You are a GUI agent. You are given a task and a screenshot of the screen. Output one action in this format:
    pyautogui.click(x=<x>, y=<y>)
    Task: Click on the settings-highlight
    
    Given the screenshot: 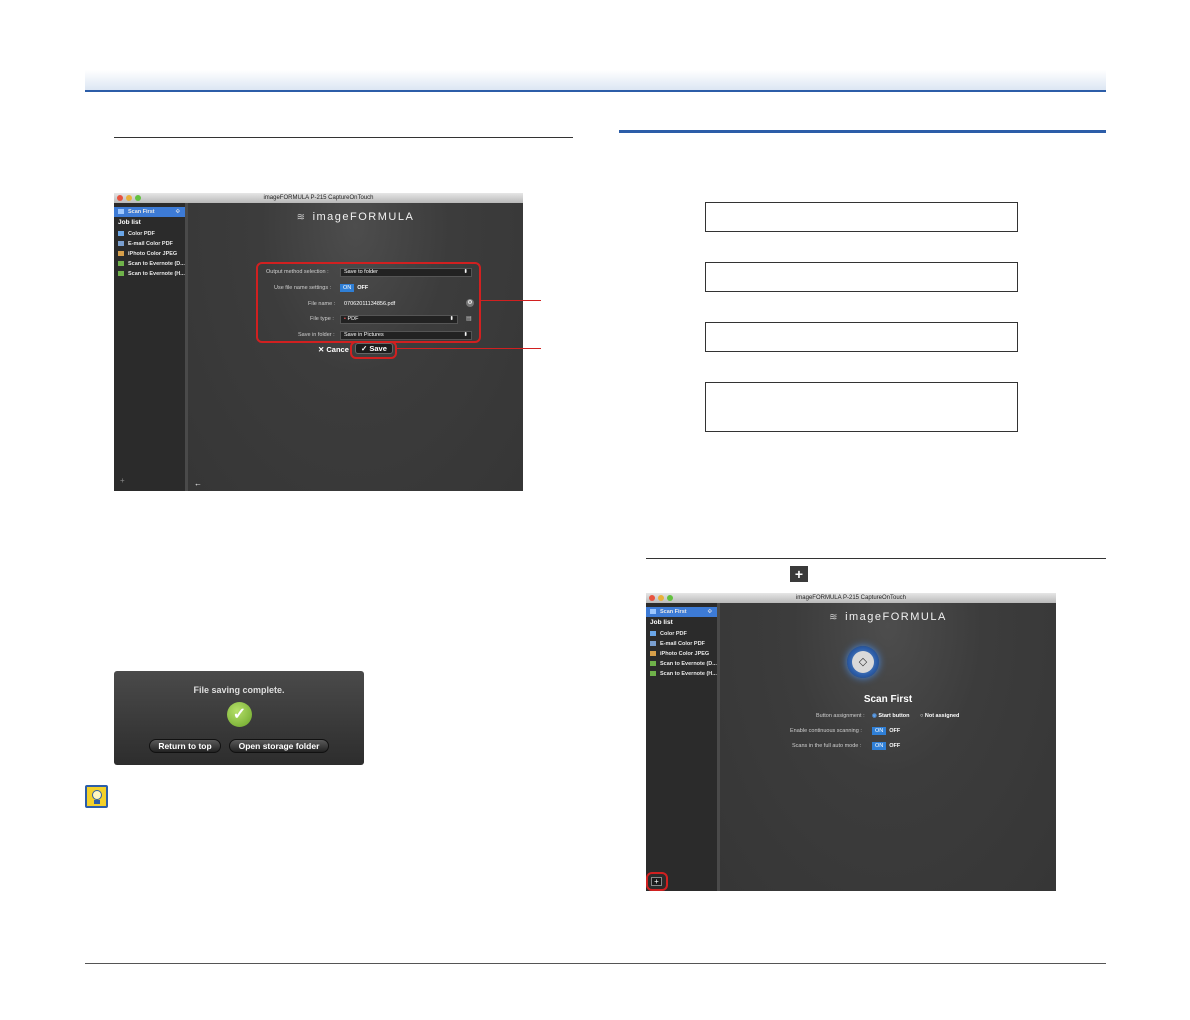 What is the action you would take?
    pyautogui.click(x=368, y=302)
    